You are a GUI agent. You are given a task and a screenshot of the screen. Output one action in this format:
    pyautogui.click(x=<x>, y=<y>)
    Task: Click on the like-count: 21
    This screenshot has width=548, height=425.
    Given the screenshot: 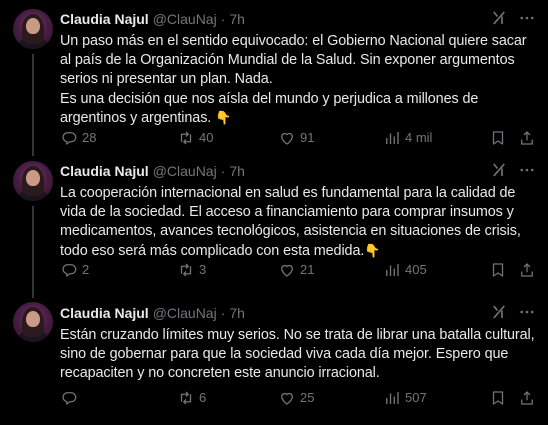 What is the action you would take?
    pyautogui.click(x=307, y=269)
    